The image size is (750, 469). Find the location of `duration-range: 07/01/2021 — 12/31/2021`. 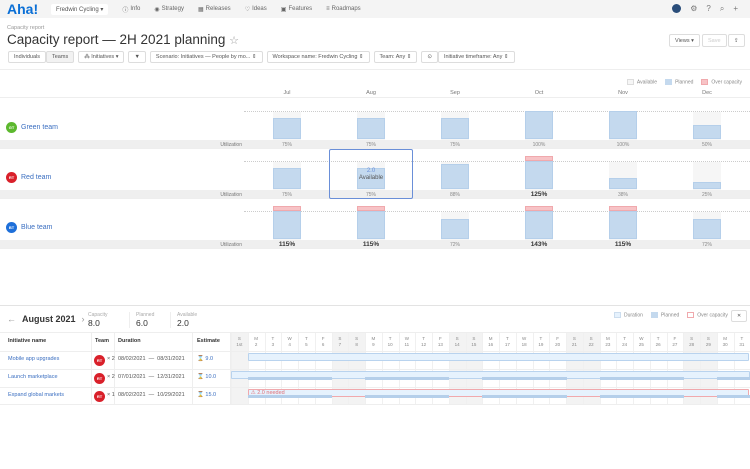

duration-range: 07/01/2021 — 12/31/2021 is located at coordinates (151, 377).